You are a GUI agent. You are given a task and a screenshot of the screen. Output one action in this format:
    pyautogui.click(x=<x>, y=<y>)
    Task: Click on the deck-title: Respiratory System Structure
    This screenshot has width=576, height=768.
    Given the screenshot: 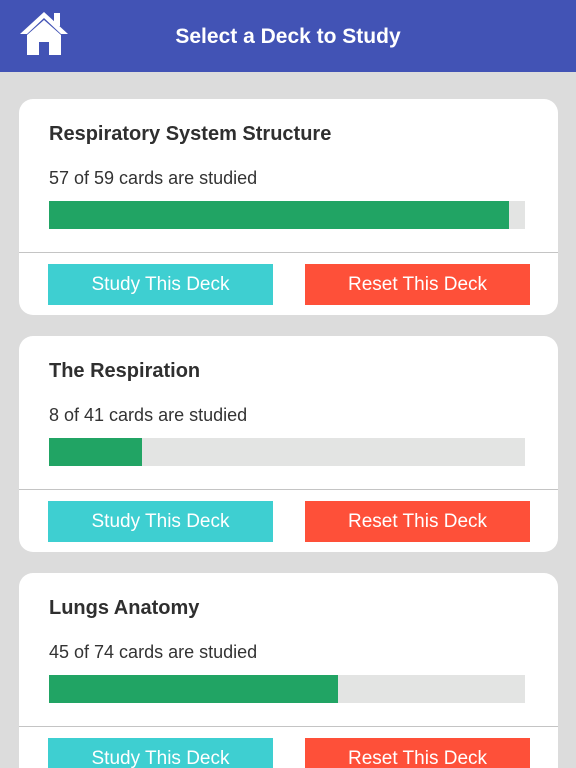 What is the action you would take?
    pyautogui.click(x=190, y=134)
    